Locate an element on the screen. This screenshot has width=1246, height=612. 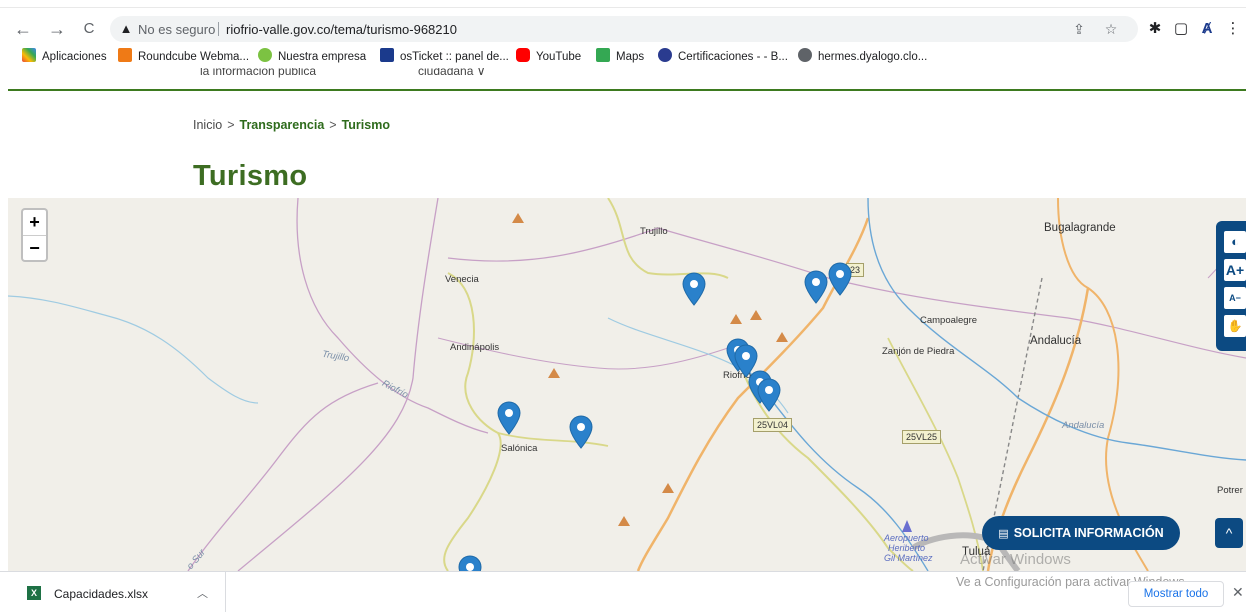
menu-icon: ⋮ is located at coordinates (1233, 29).